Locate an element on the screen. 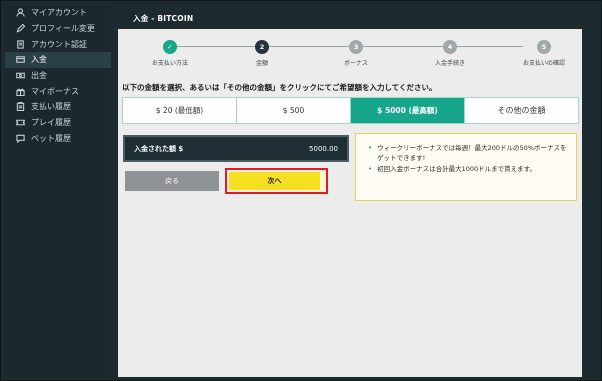  deposit-amount-field: 入金された額 $ 5000.00 is located at coordinates (236, 148).